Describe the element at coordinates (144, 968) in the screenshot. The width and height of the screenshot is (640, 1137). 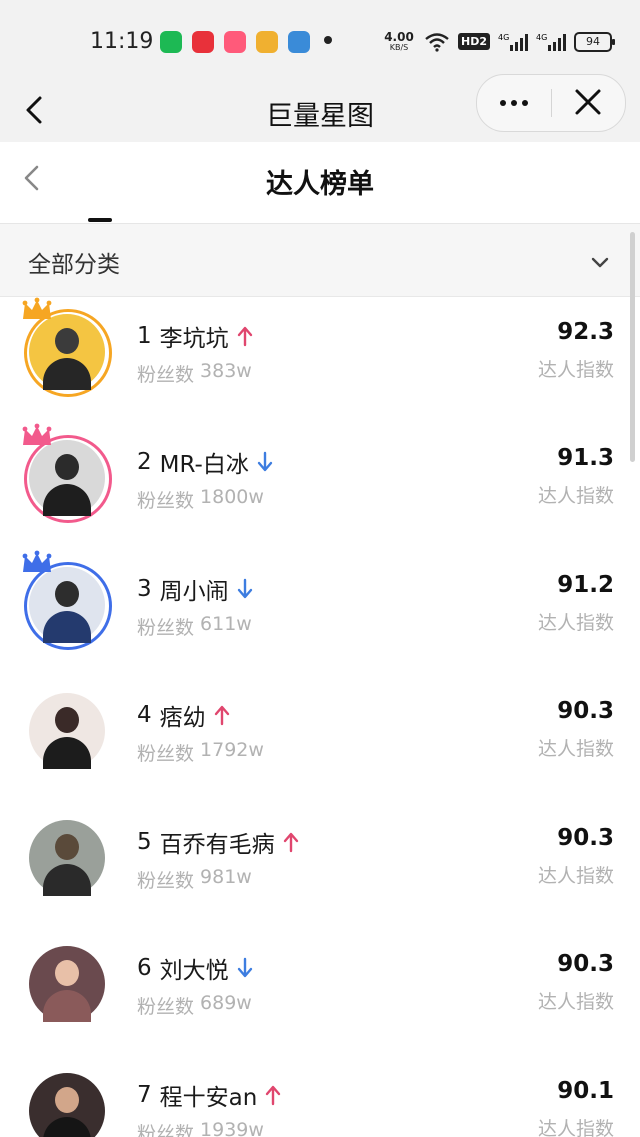
I see `rank-number: 6` at that location.